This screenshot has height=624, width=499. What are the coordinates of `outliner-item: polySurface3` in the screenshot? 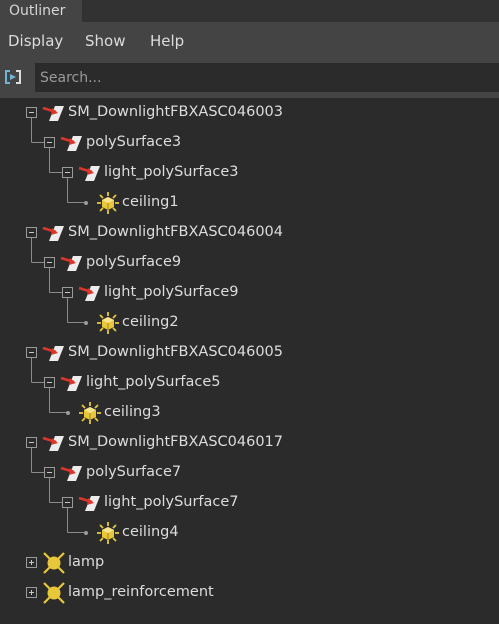 It's located at (249, 143).